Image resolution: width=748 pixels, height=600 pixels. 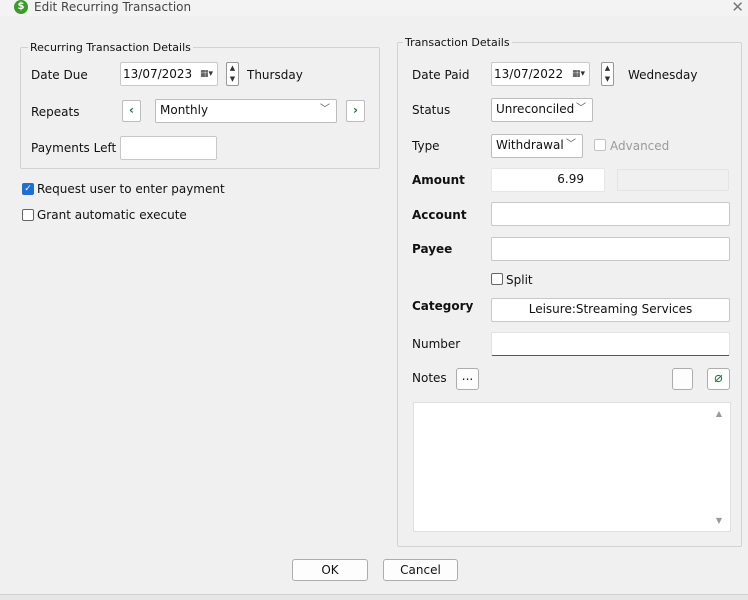 What do you see at coordinates (432, 249) in the screenshot?
I see `payee-label: Payee` at bounding box center [432, 249].